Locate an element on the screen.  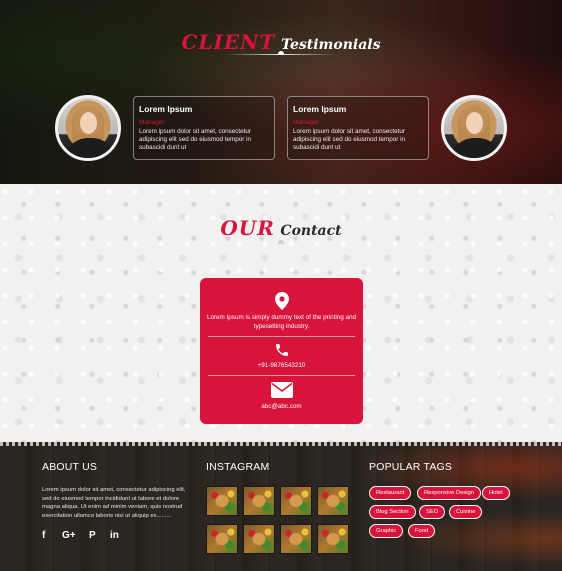
tag-restaurant: Restaurant is located at coordinates (390, 493).